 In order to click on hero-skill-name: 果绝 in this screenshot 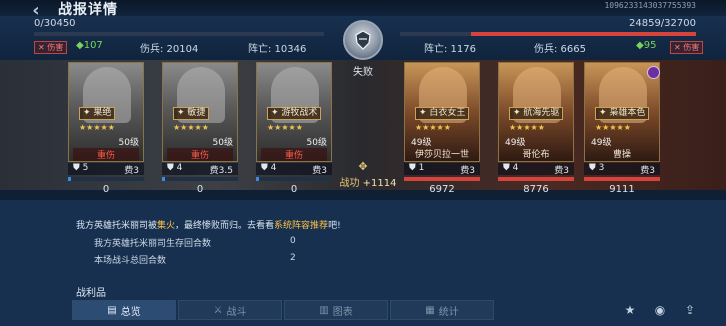, I will do `click(102, 113)`.